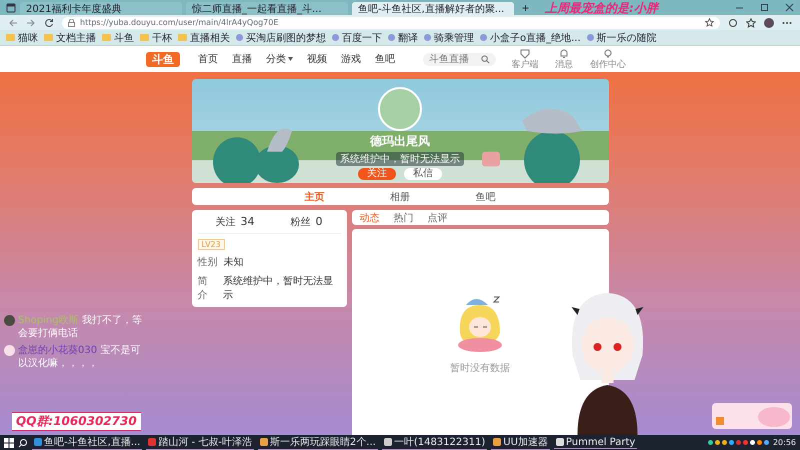 This screenshot has height=450, width=800. I want to click on chat-message: Shoping欧斯 我打不了，等会要打俩电话, so click(80, 327).